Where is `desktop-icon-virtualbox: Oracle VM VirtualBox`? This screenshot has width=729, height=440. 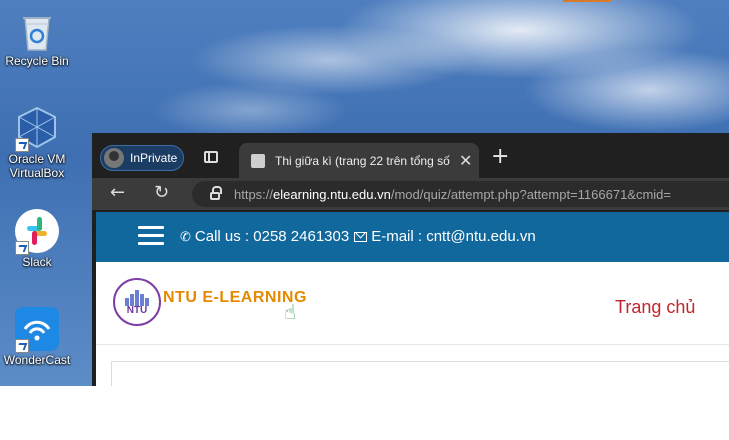 desktop-icon-virtualbox: Oracle VM VirtualBox is located at coordinates (39, 142).